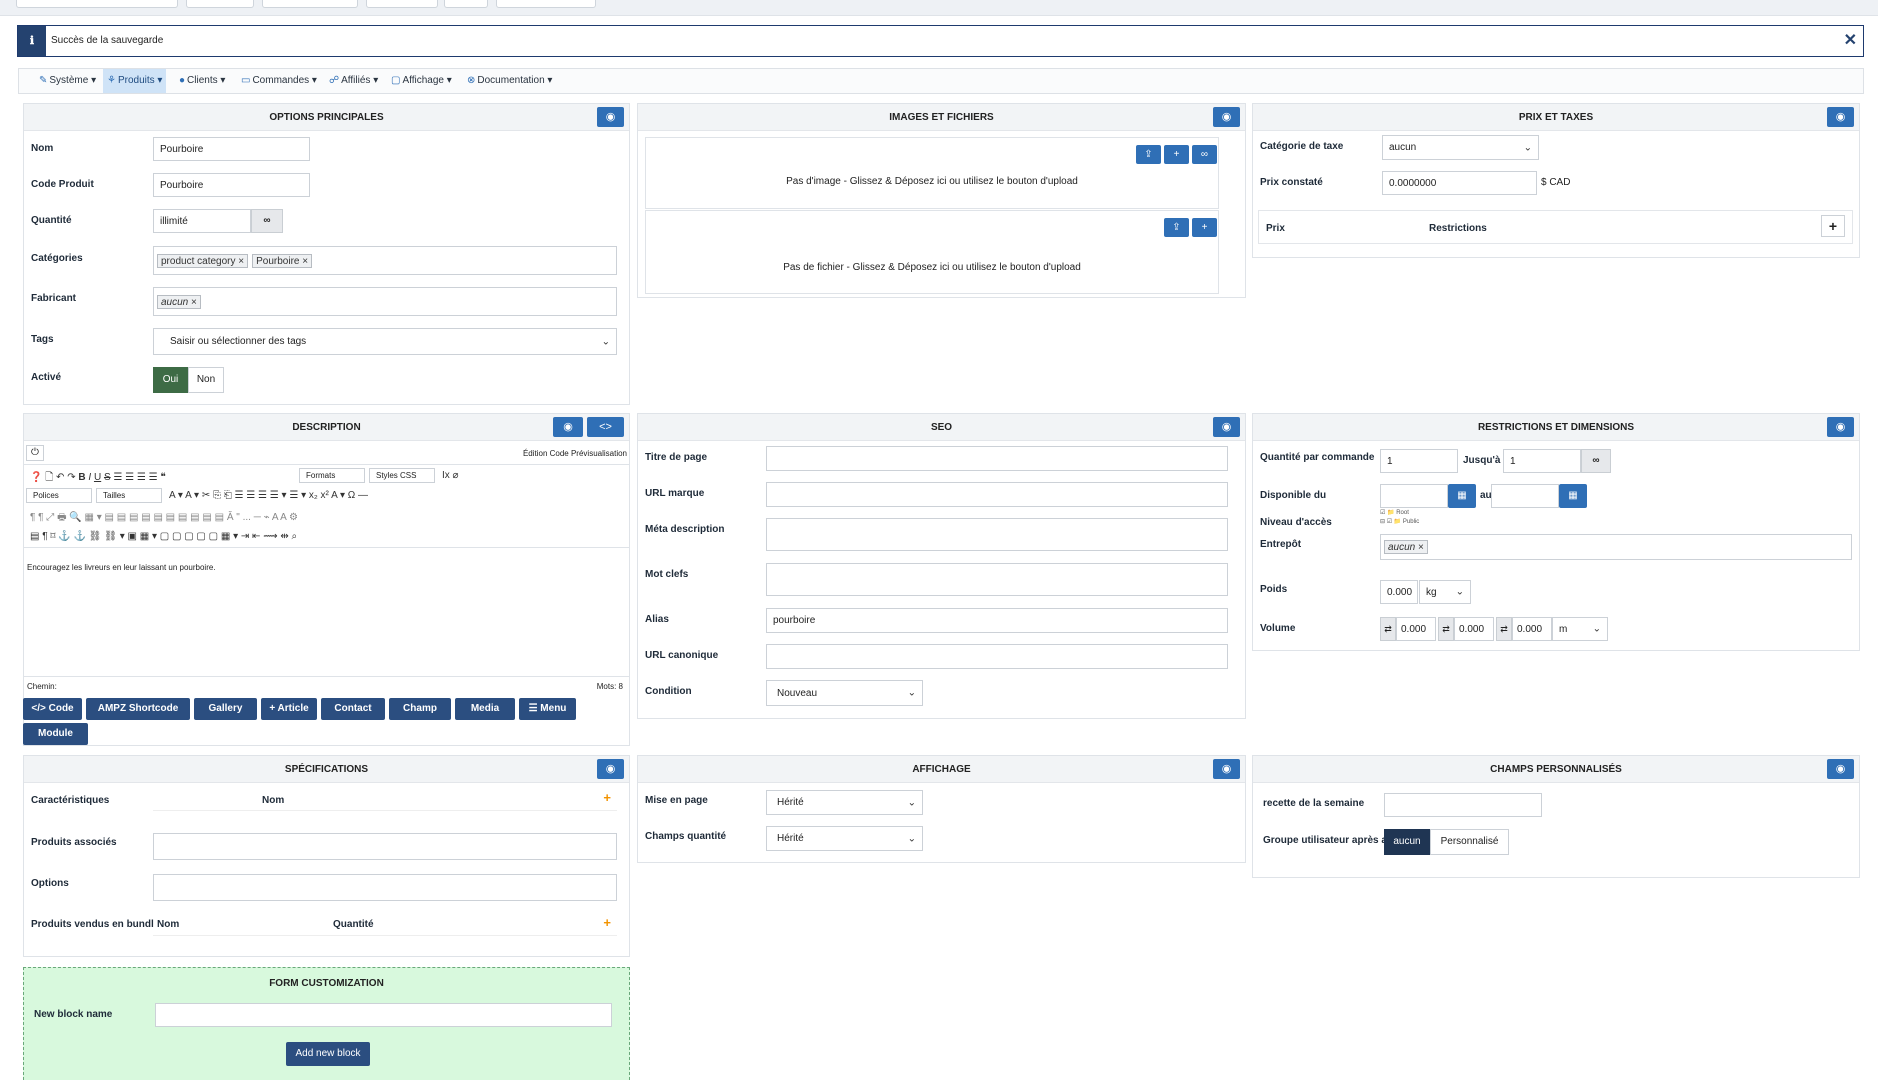 This screenshot has height=1080, width=1878. I want to click on champ-button: Champ, so click(420, 709).